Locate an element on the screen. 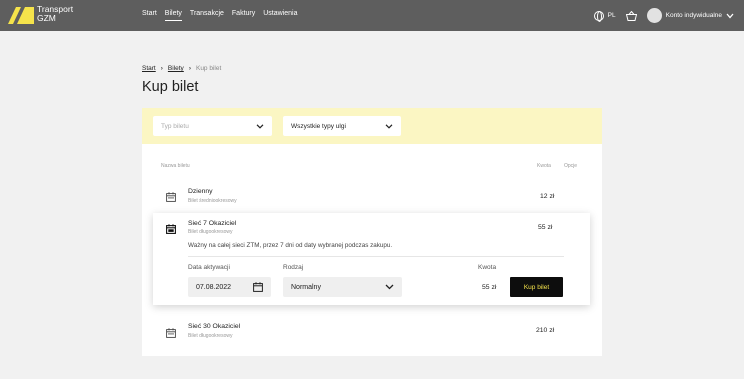 The height and width of the screenshot is (379, 744). account-label: Konto indywidualne is located at coordinates (693, 15).